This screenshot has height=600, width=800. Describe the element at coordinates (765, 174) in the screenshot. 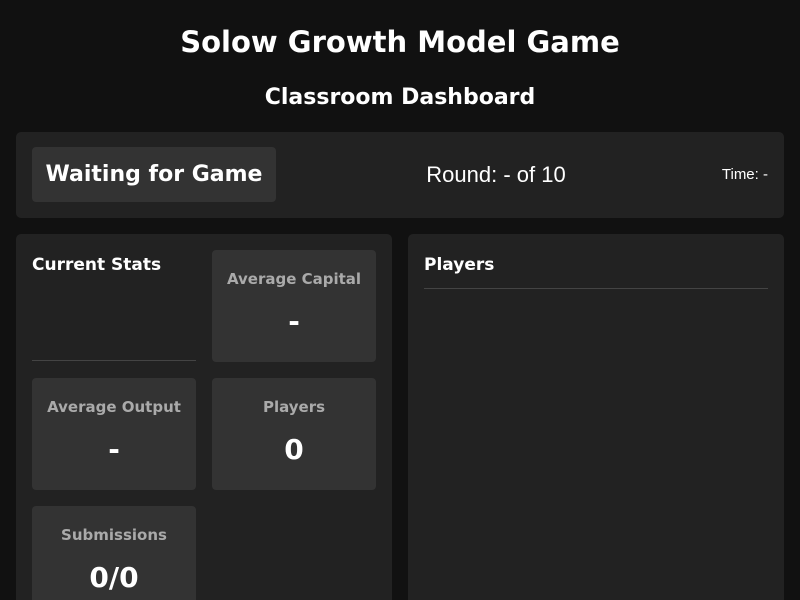

I see `time-value: -` at that location.